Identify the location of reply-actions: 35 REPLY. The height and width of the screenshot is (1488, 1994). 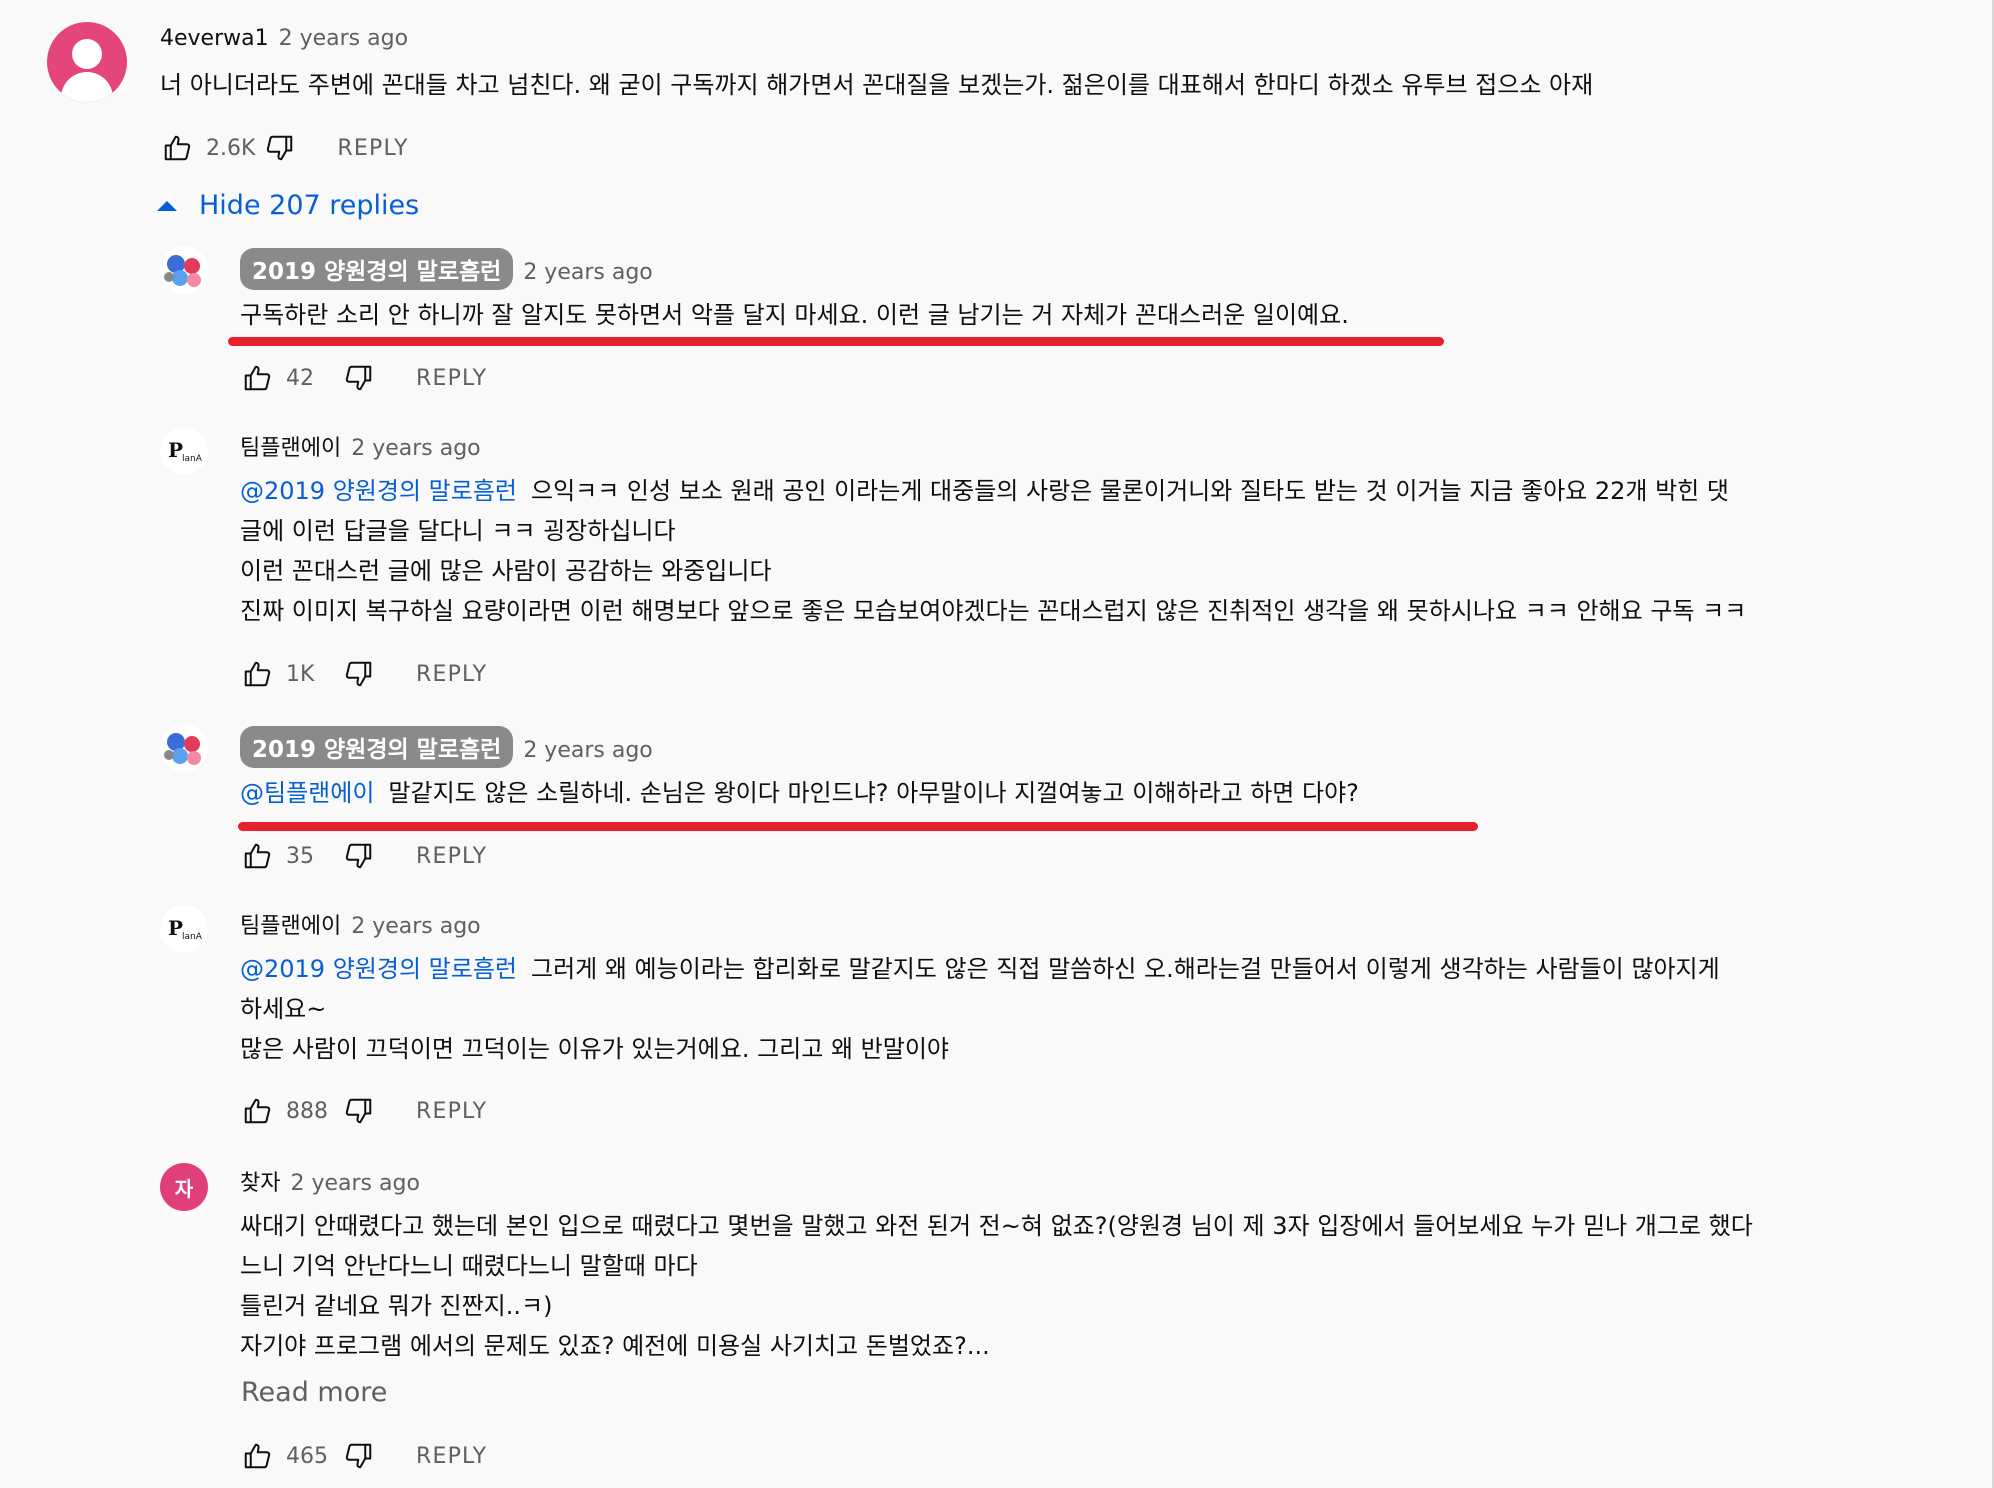
(363, 856).